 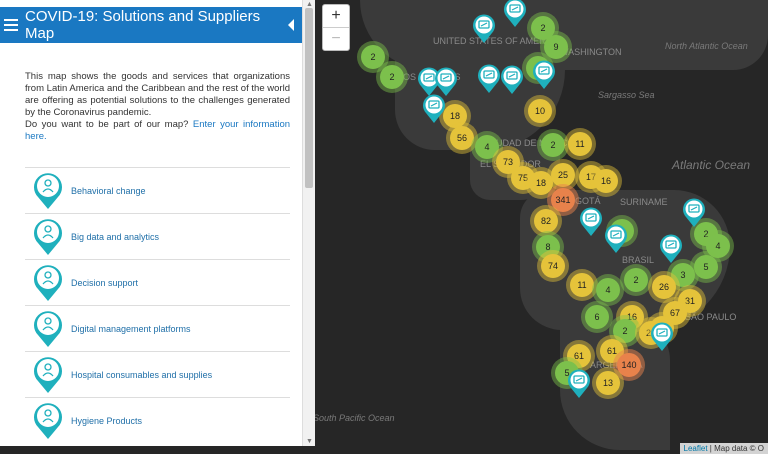 What do you see at coordinates (115, 236) in the screenshot?
I see `category-label: Big data and analytics` at bounding box center [115, 236].